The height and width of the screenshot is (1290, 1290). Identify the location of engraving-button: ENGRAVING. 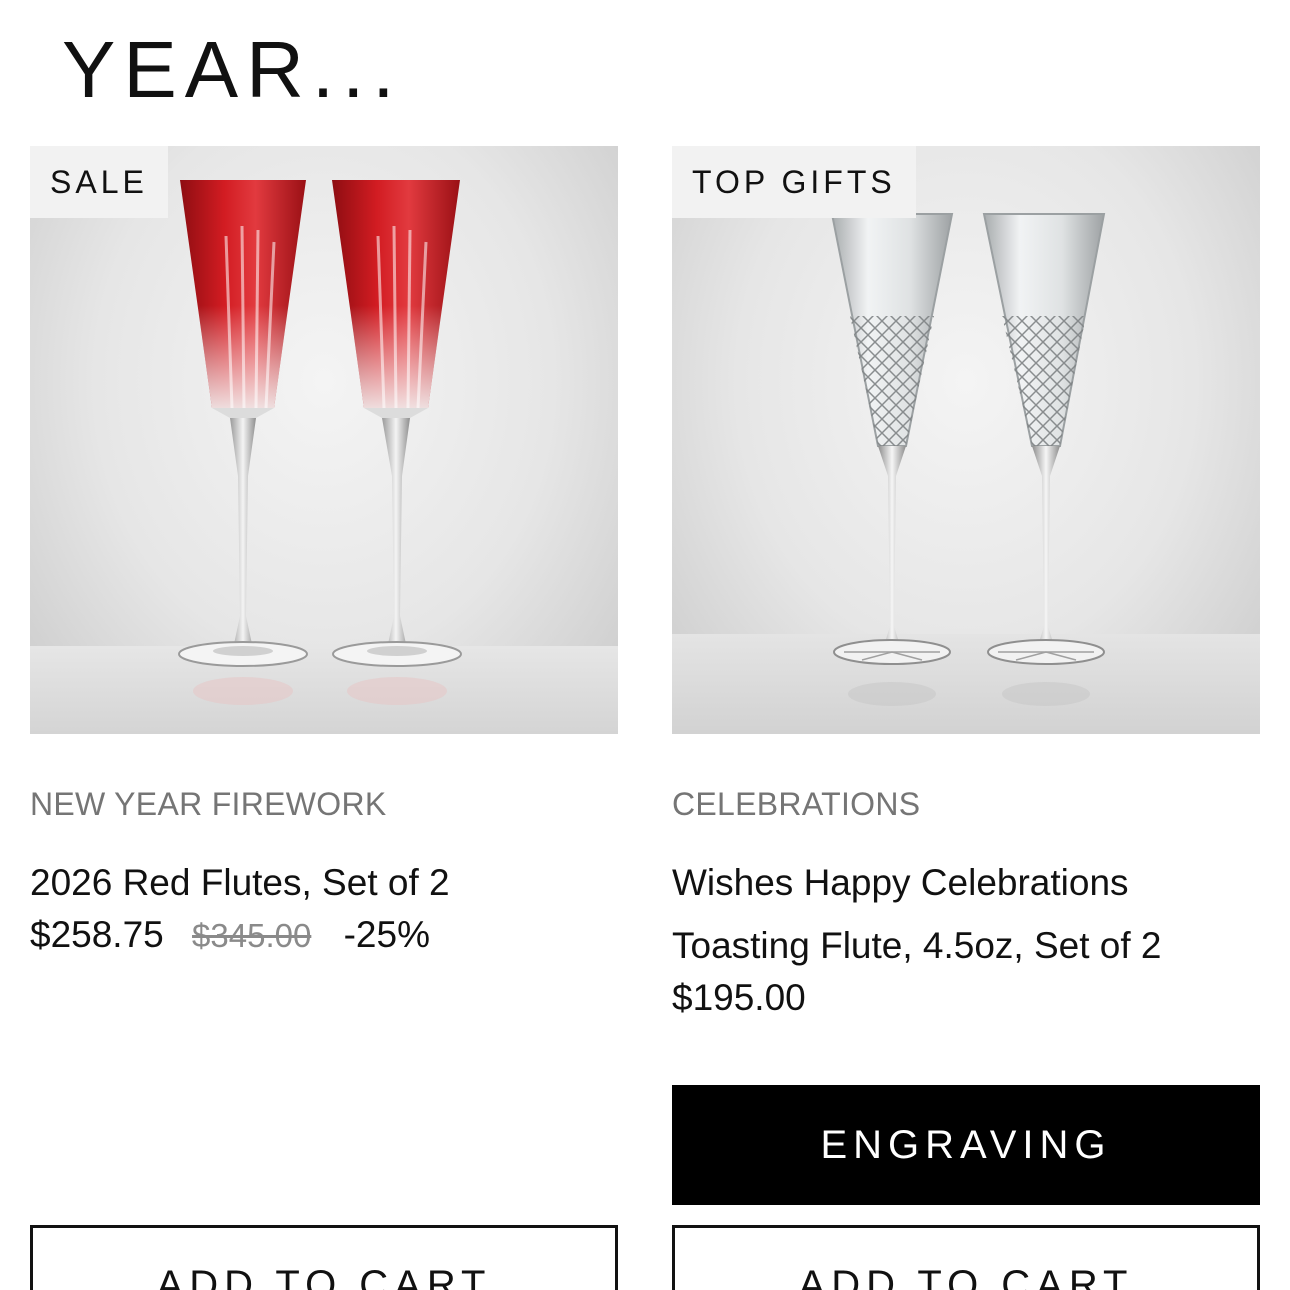
(966, 1145).